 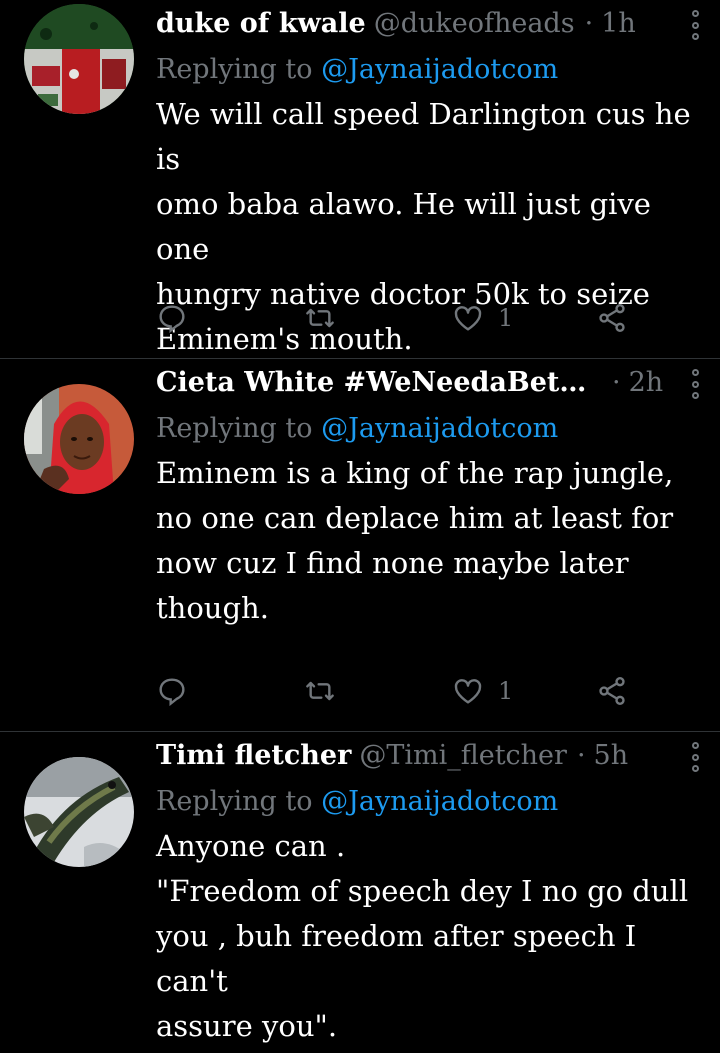 I want to click on author-handle: @Timi_fletcher, so click(x=463, y=756).